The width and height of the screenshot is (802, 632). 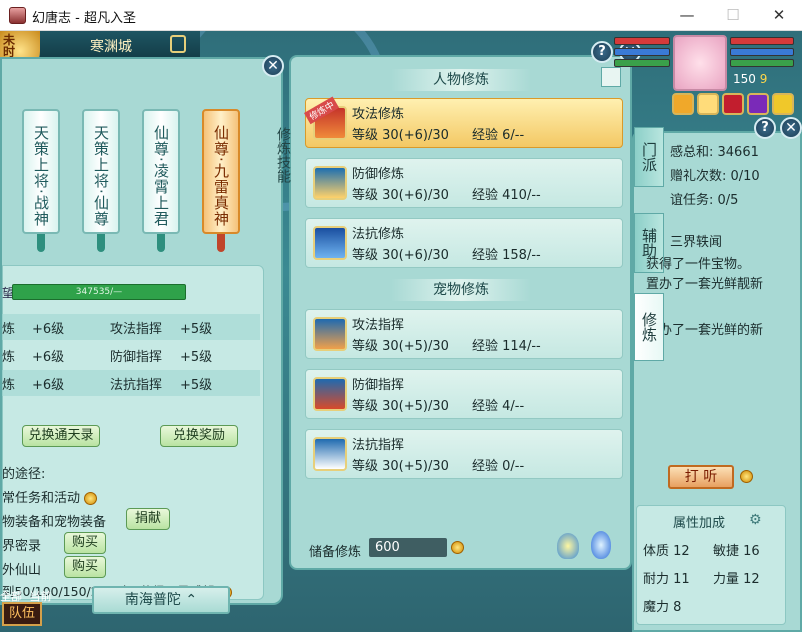 I want to click on buy-secret-book-button: 购买, so click(x=85, y=543).